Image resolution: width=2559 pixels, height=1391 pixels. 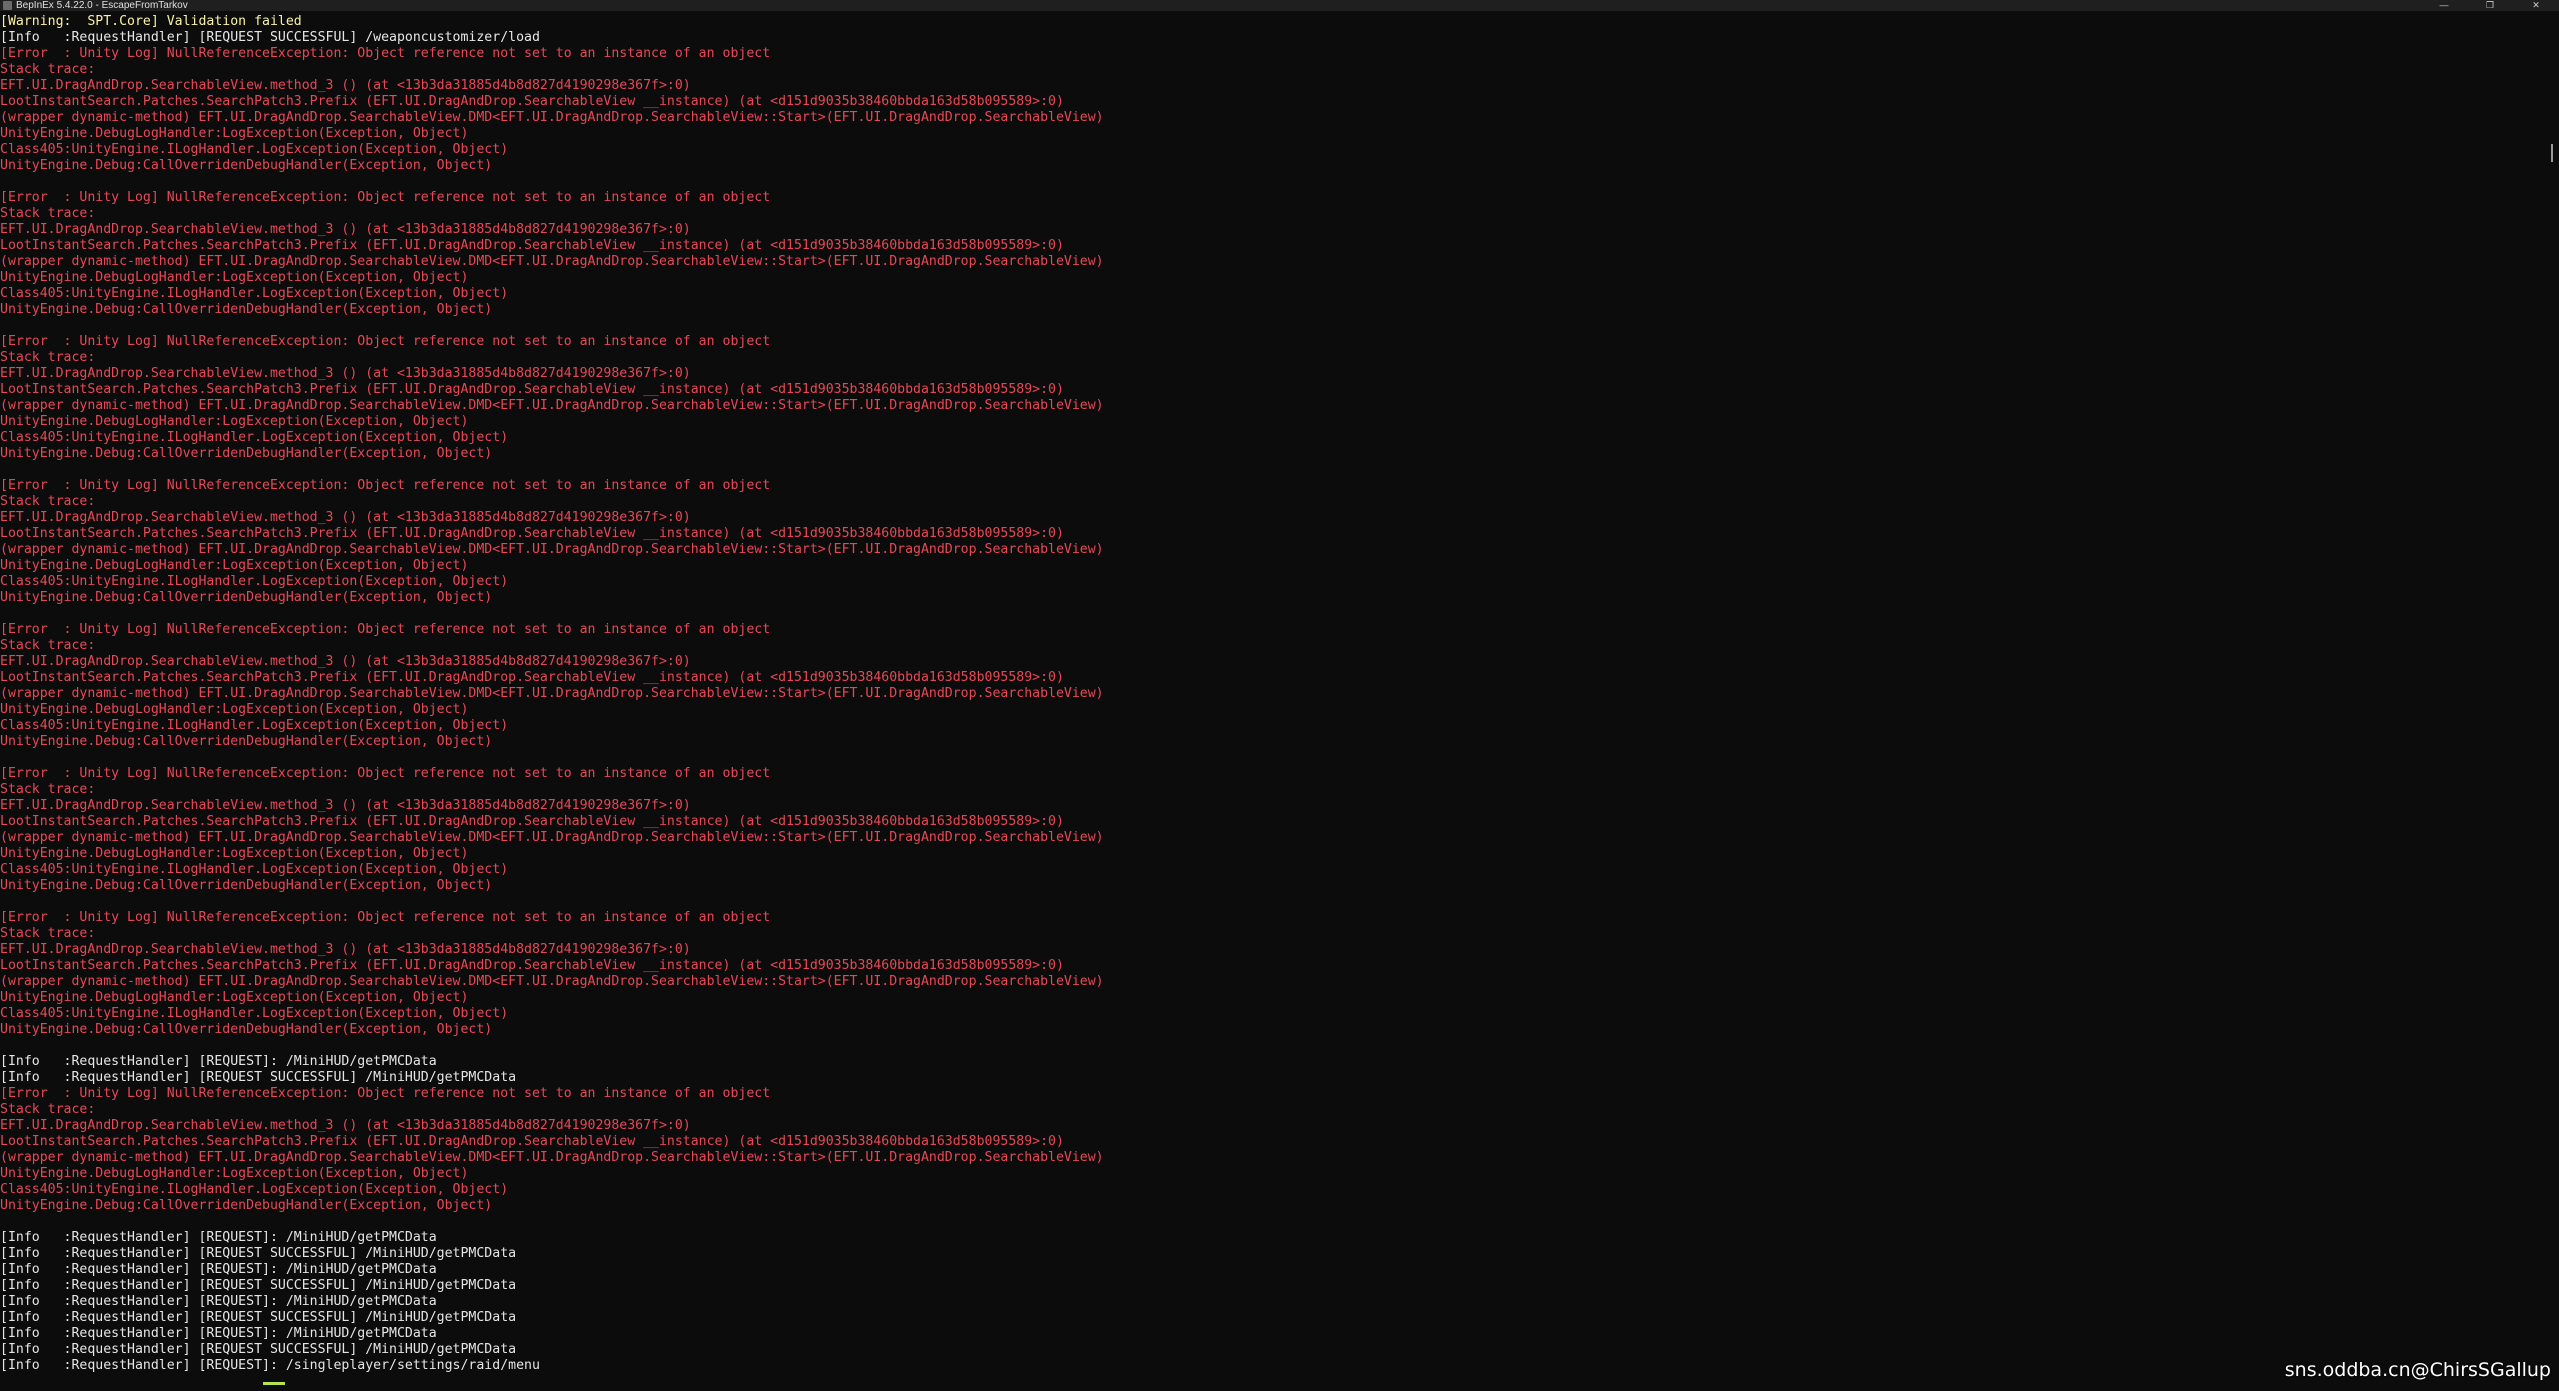 What do you see at coordinates (102, 5) in the screenshot?
I see `window-title: BepInEx 5.4.22.0 - EscapeFromTarkov` at bounding box center [102, 5].